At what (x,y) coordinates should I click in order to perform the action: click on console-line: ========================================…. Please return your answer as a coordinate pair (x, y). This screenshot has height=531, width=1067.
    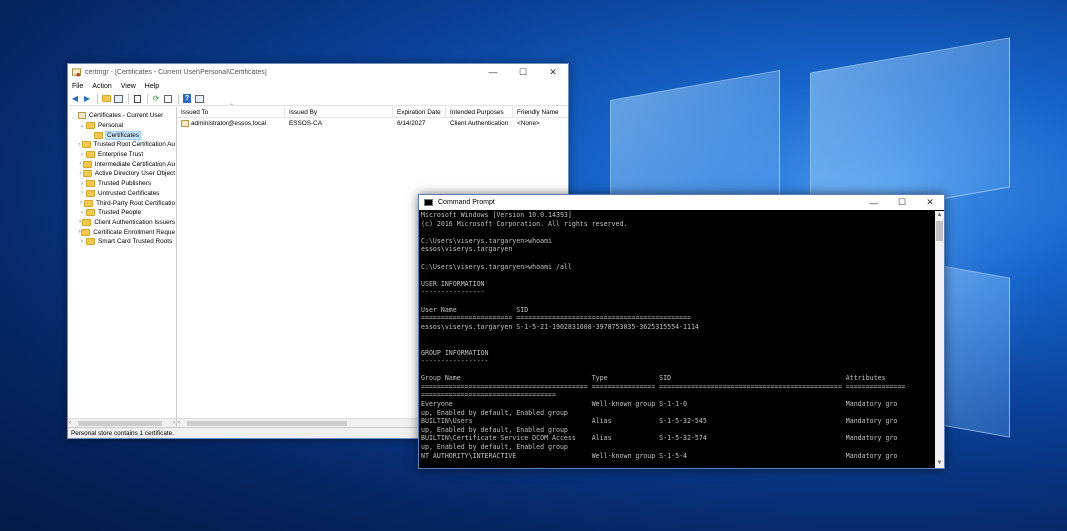
    Looking at the image, I should click on (663, 386).